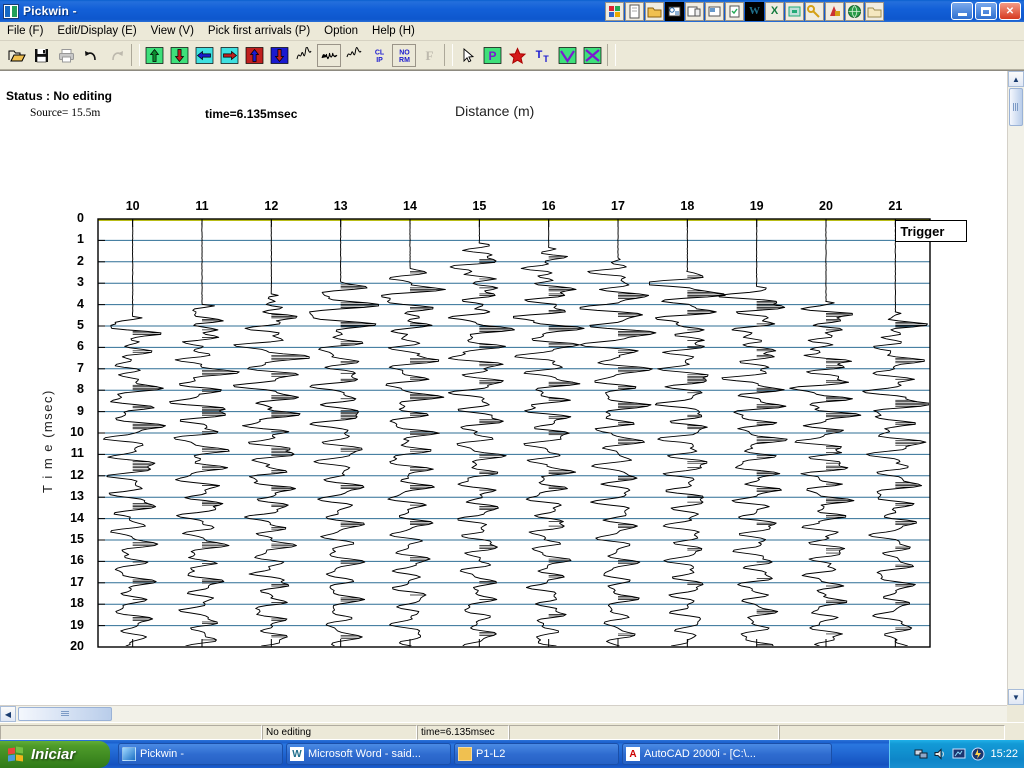  What do you see at coordinates (41, 55) in the screenshot?
I see `save-button` at bounding box center [41, 55].